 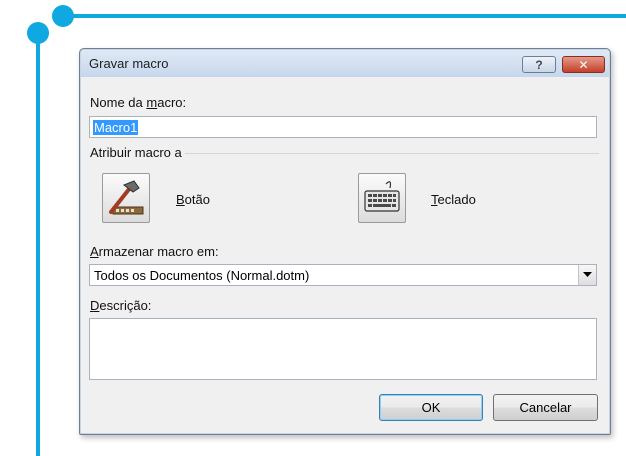 What do you see at coordinates (587, 275) in the screenshot?
I see `dropdown-arrow-icon` at bounding box center [587, 275].